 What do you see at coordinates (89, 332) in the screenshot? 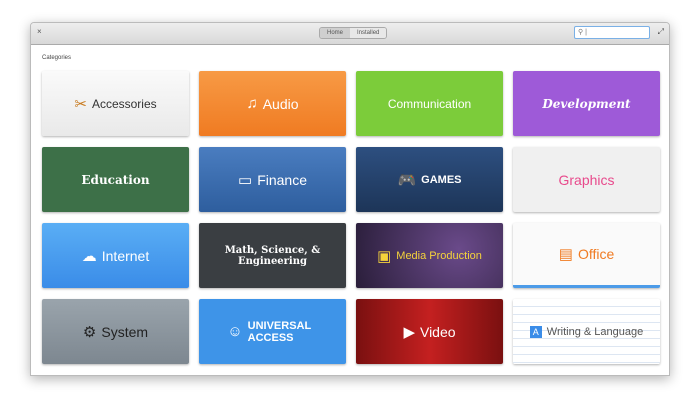
I see `gear-icon: ⚙` at bounding box center [89, 332].